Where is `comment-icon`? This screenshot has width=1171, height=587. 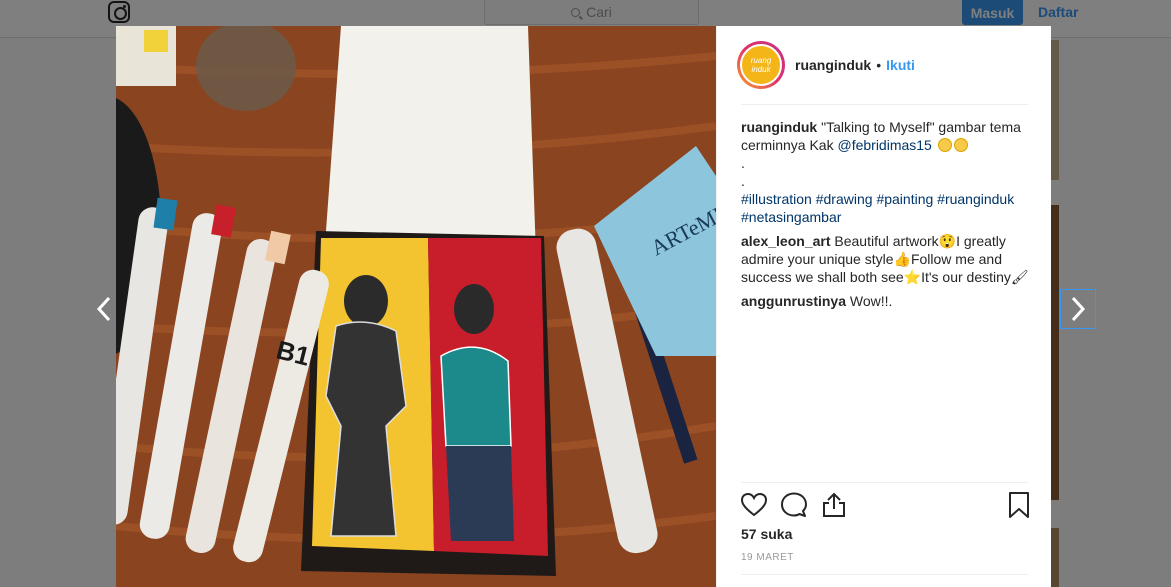 comment-icon is located at coordinates (794, 505).